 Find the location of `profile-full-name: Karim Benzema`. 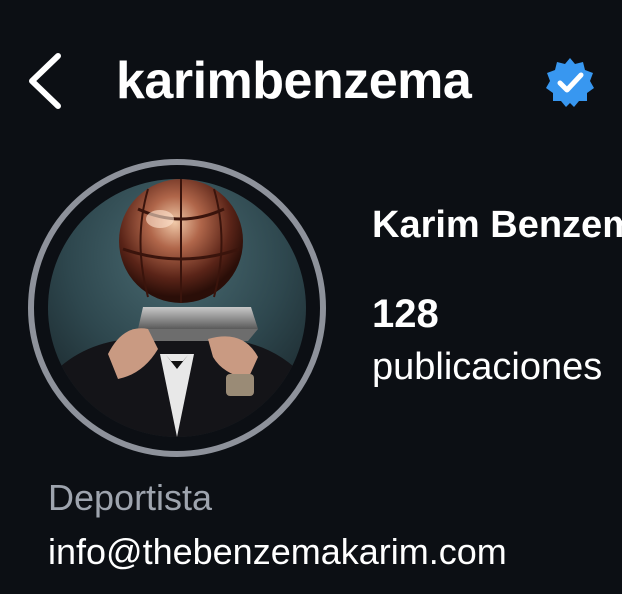

profile-full-name: Karim Benzema is located at coordinates (497, 225).